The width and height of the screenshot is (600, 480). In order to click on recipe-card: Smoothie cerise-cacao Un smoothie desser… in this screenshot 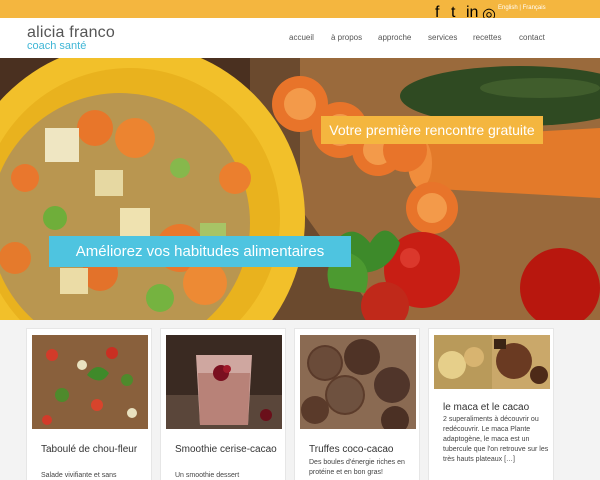, I will do `click(223, 404)`.